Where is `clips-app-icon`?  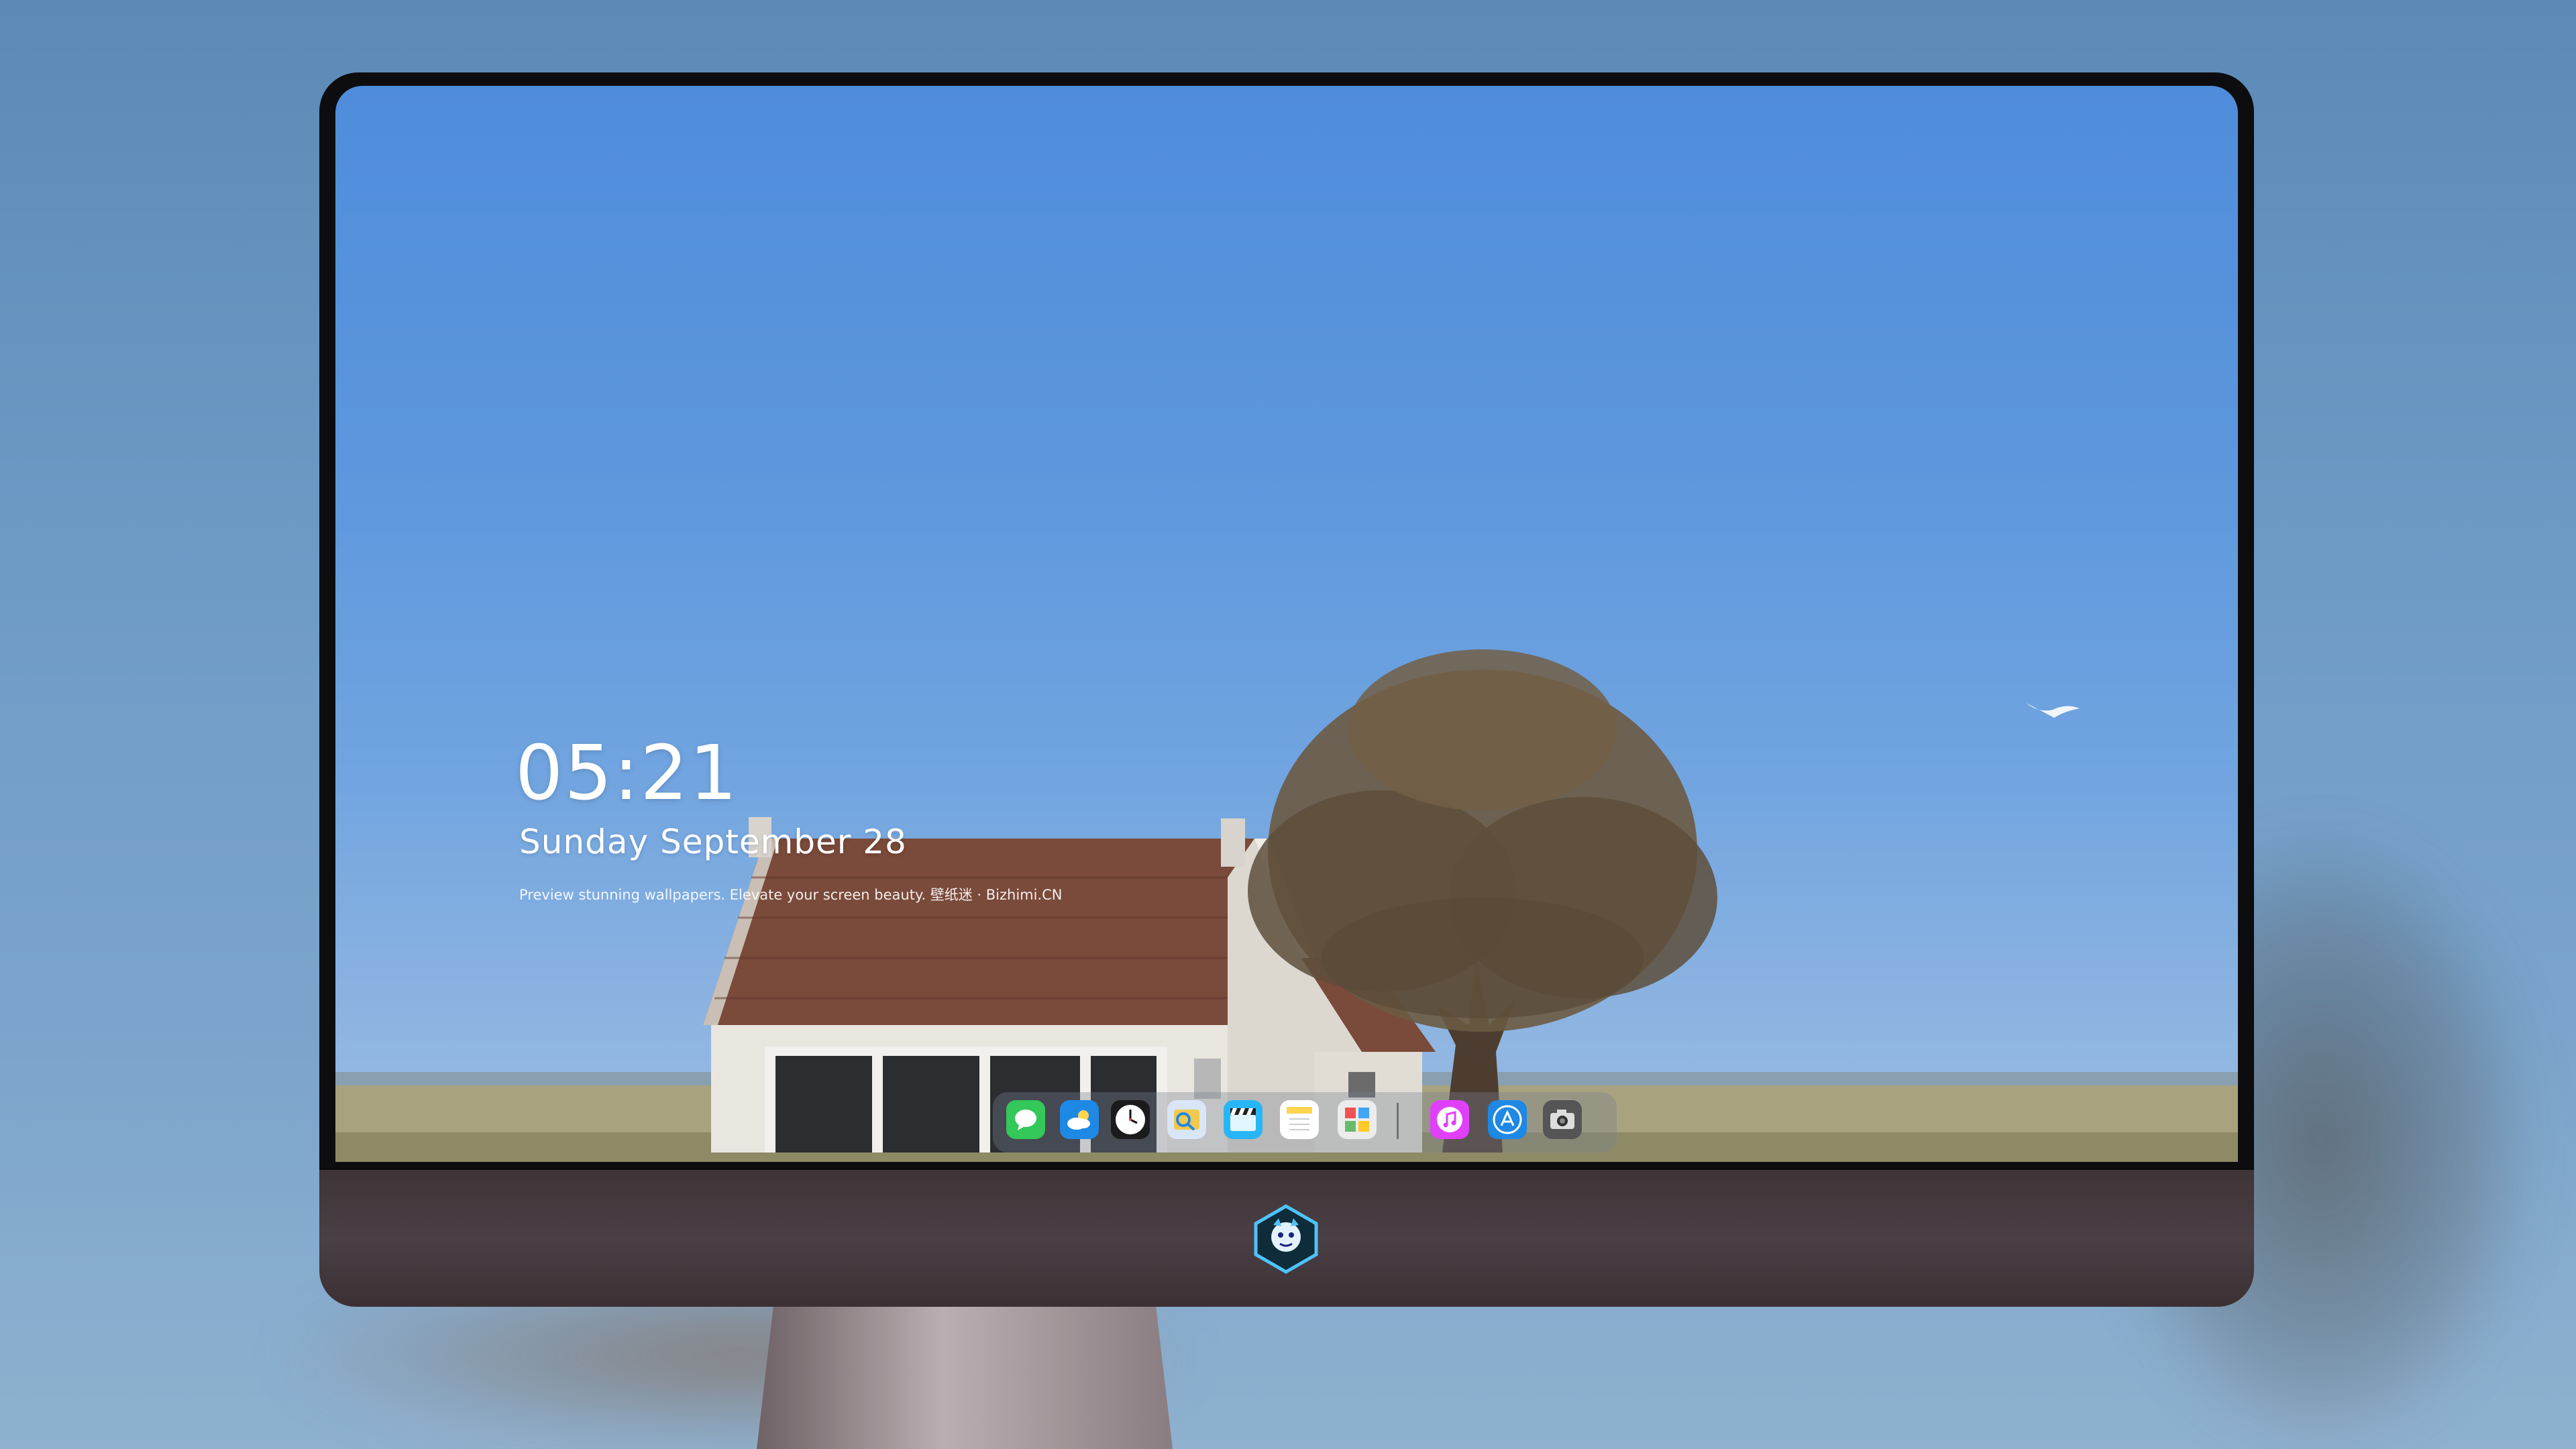
clips-app-icon is located at coordinates (1243, 1119).